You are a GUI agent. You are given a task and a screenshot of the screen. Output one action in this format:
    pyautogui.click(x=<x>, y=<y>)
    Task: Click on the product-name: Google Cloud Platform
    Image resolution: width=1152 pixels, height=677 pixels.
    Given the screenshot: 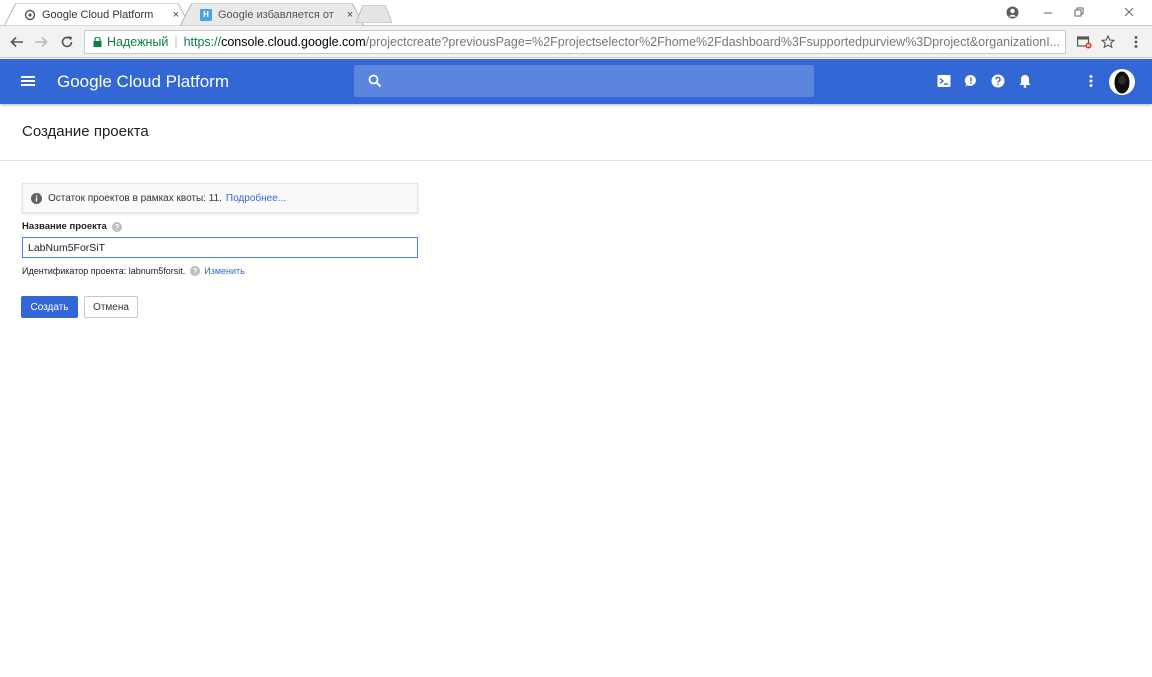 What is the action you would take?
    pyautogui.click(x=143, y=82)
    